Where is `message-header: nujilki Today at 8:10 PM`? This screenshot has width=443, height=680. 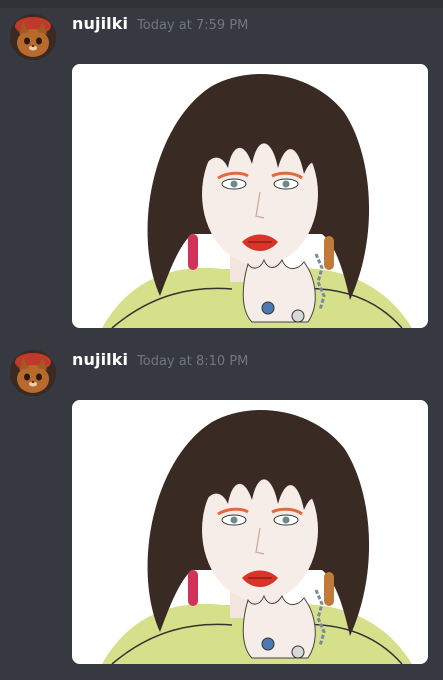 message-header: nujilki Today at 8:10 PM is located at coordinates (160, 362).